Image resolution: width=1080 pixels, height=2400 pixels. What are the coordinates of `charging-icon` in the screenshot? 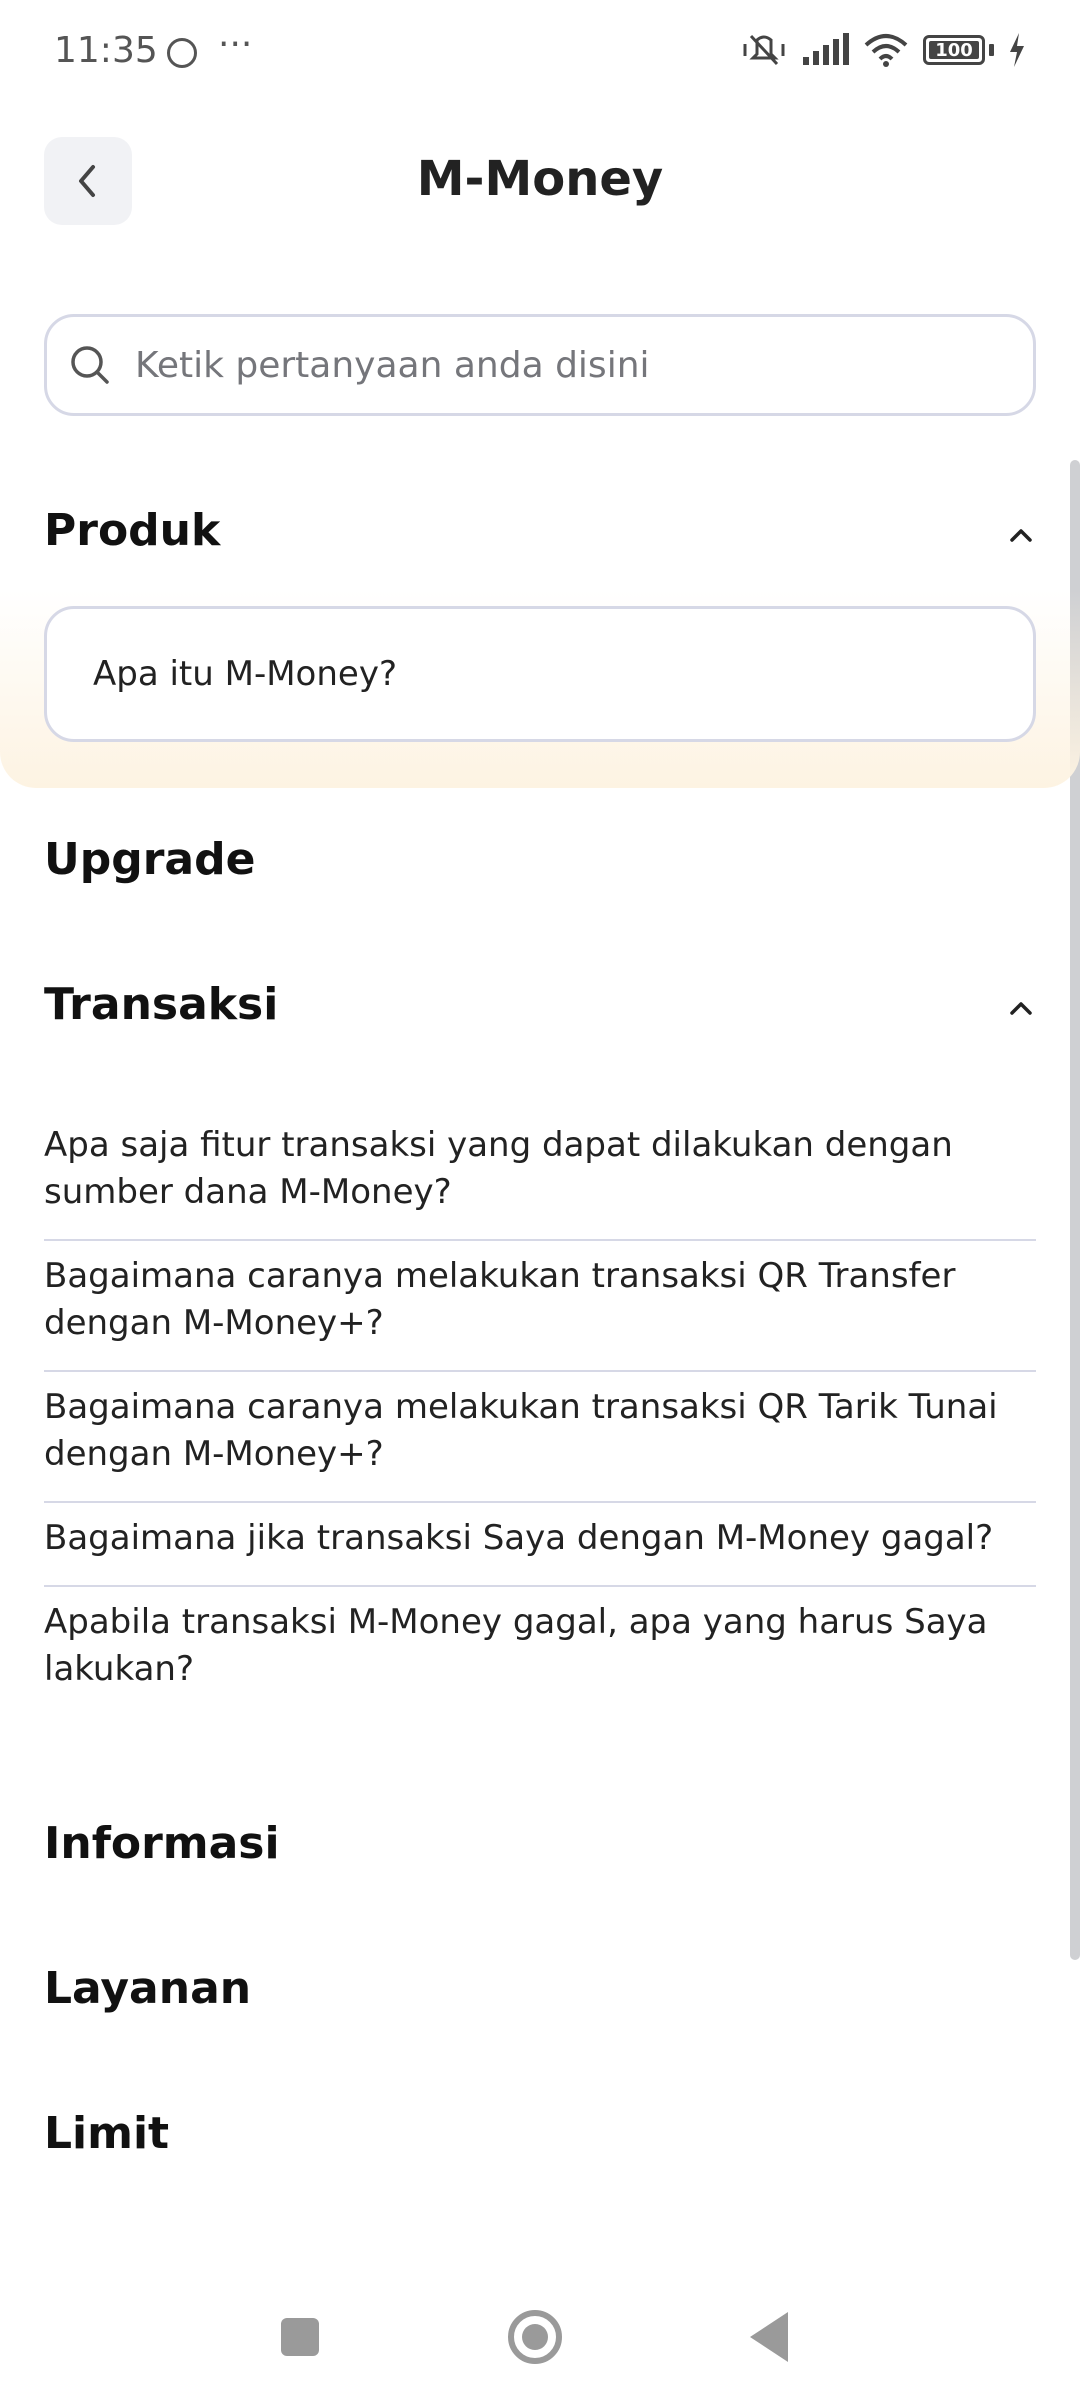 It's located at (1017, 50).